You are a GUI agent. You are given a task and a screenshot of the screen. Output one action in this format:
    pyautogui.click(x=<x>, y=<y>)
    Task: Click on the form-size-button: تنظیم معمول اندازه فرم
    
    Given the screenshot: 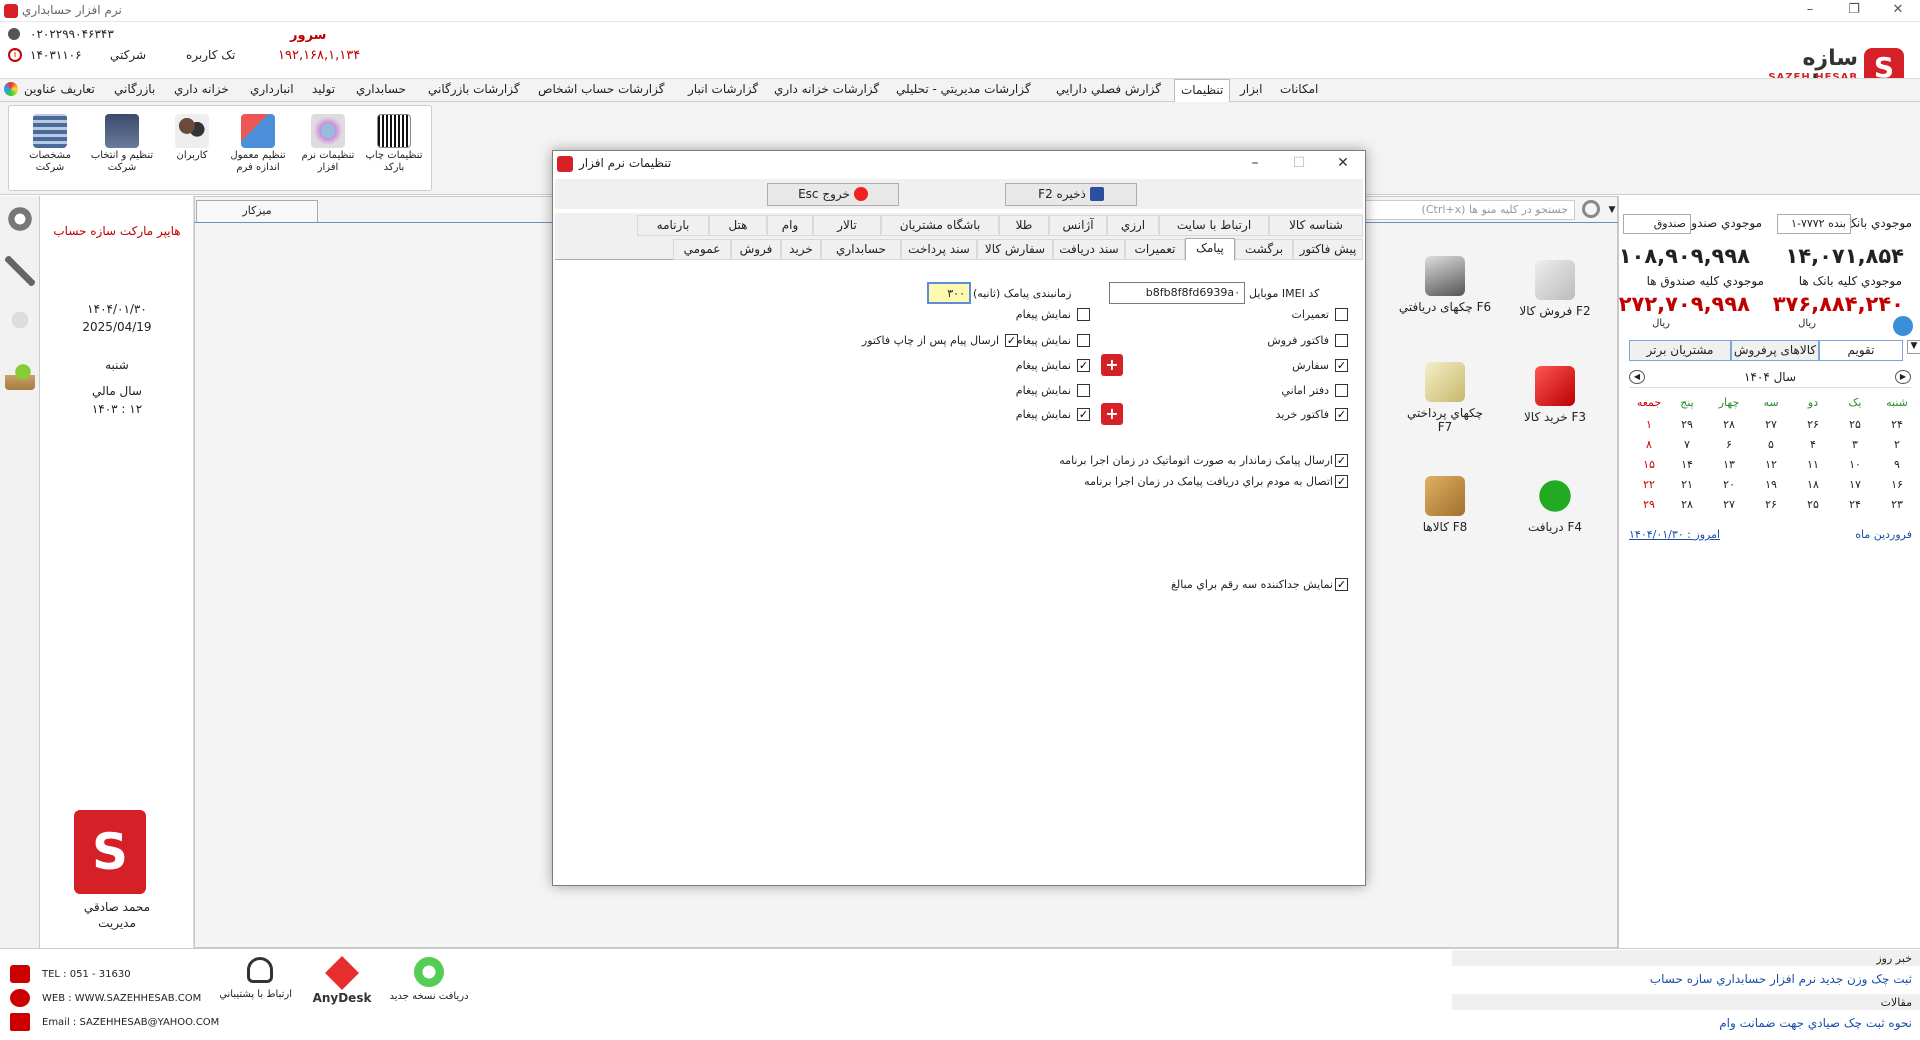 What is the action you would take?
    pyautogui.click(x=258, y=149)
    